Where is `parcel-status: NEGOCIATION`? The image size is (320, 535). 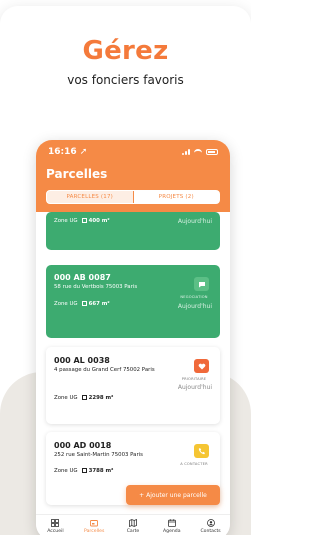 parcel-status: NEGOCIATION is located at coordinates (194, 297).